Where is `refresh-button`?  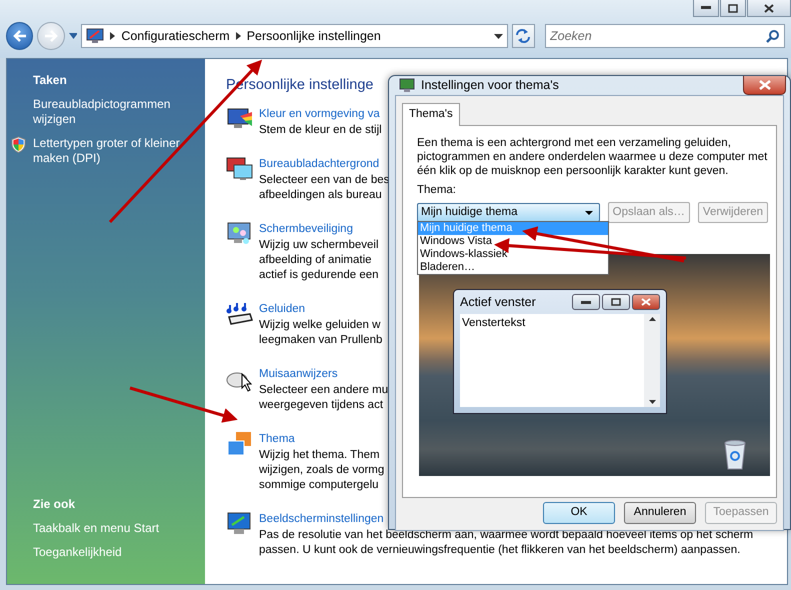 refresh-button is located at coordinates (523, 36).